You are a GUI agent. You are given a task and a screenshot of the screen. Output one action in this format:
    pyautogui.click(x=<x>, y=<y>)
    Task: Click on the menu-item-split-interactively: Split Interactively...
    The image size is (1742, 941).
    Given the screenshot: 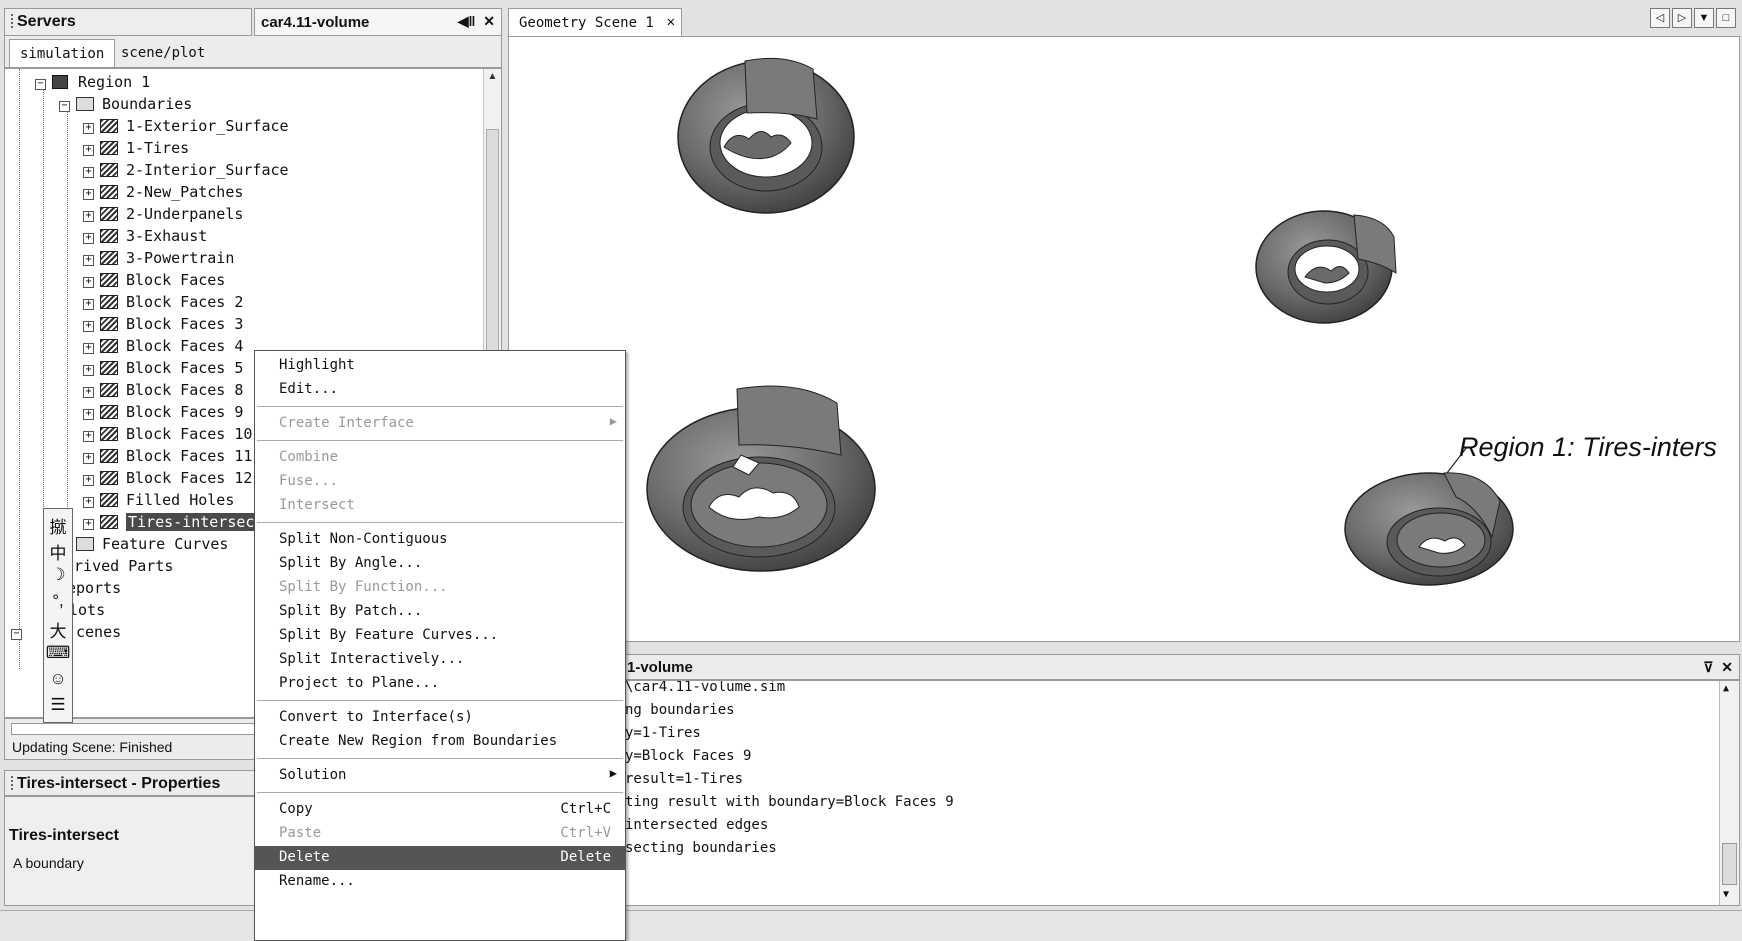 What is the action you would take?
    pyautogui.click(x=440, y=660)
    